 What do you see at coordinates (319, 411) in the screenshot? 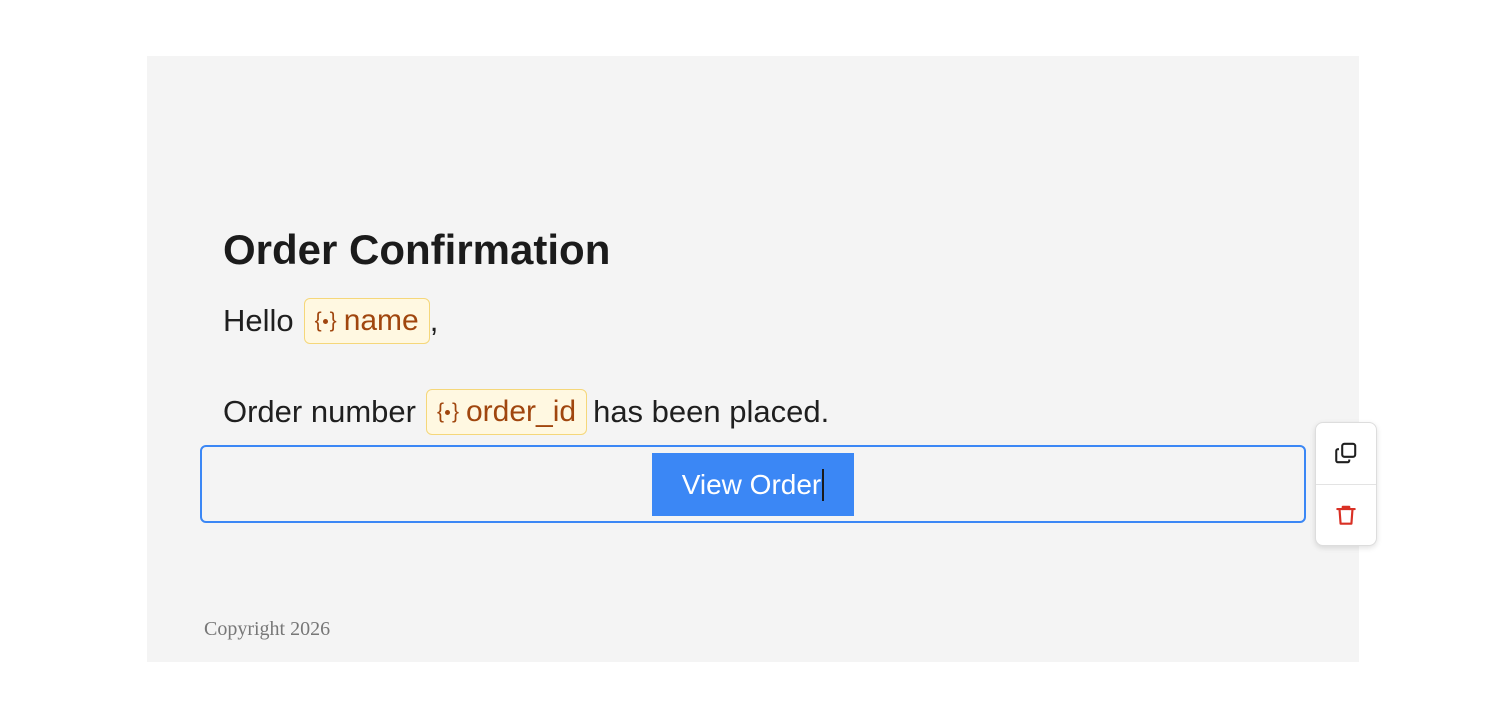
I see `order-line-prefix: Order number` at bounding box center [319, 411].